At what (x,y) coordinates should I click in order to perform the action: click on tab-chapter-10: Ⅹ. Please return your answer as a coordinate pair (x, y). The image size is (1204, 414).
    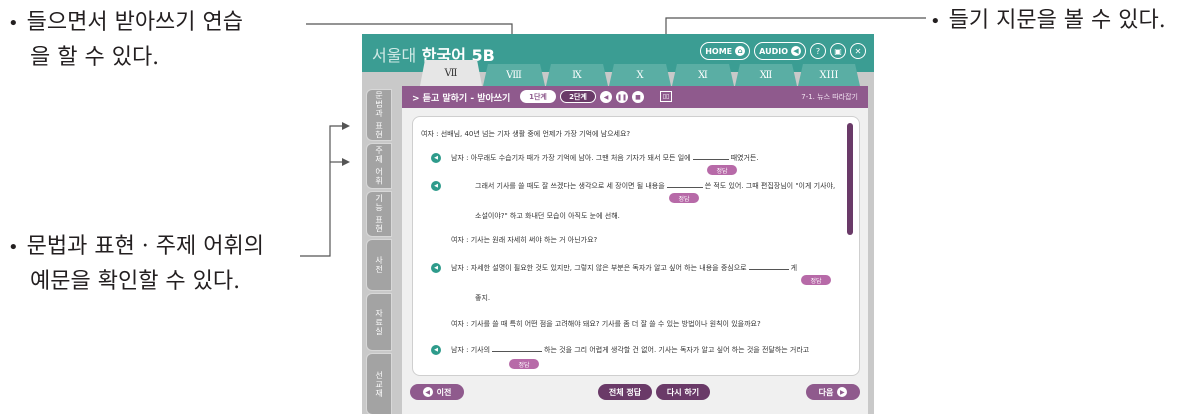
    Looking at the image, I should click on (640, 75).